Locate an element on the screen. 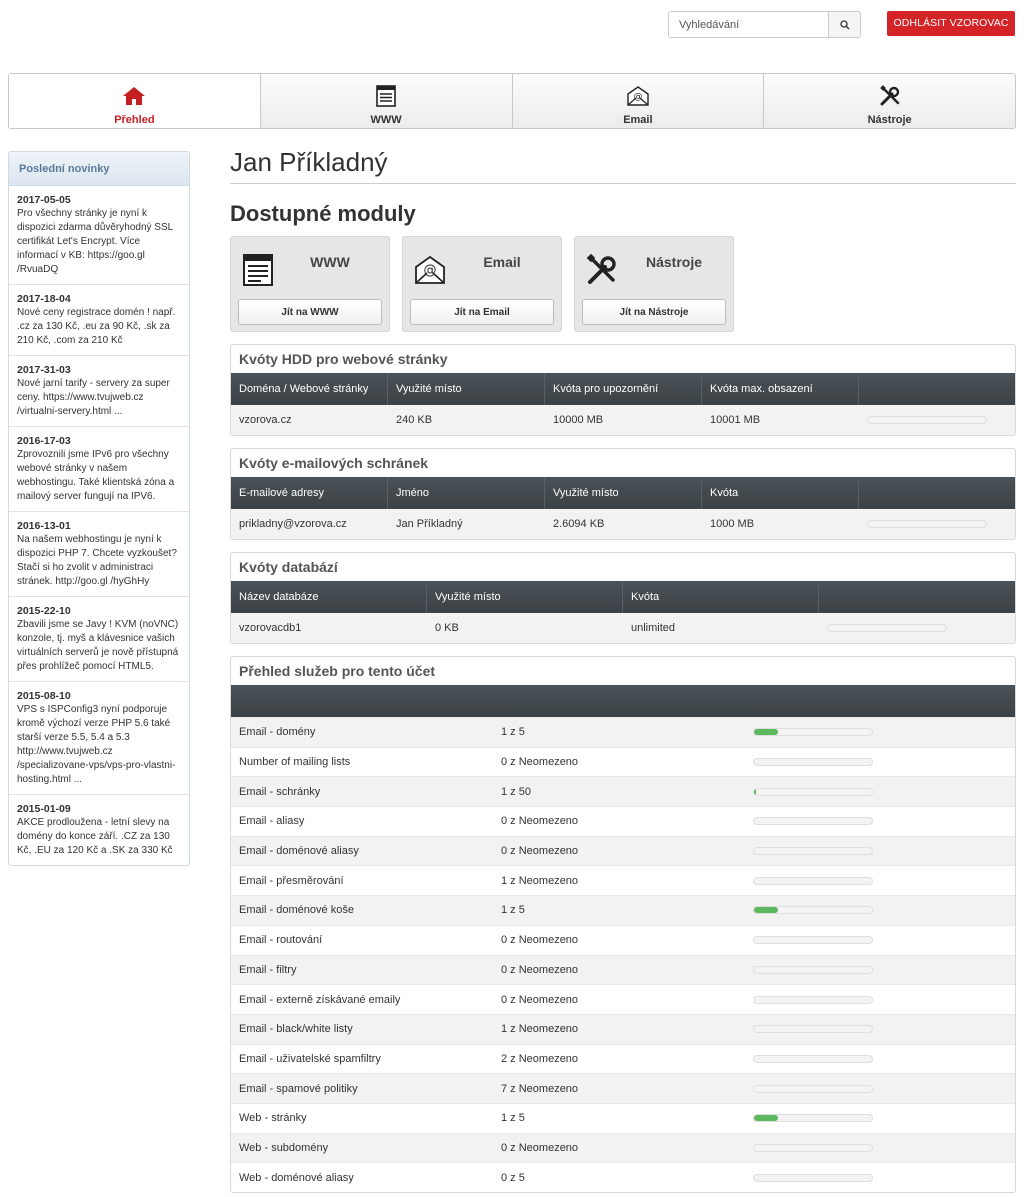 This screenshot has width=1033, height=1197. table-cell: 1000 MB is located at coordinates (732, 524).